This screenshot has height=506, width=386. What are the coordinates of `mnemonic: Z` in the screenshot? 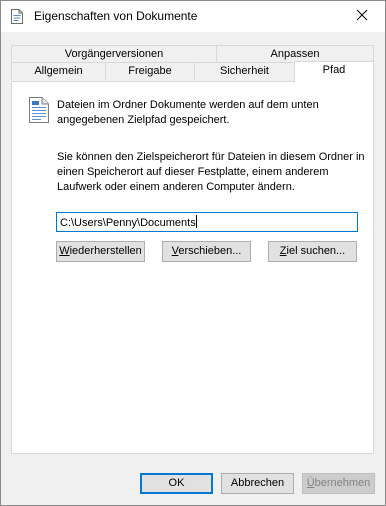 It's located at (283, 251).